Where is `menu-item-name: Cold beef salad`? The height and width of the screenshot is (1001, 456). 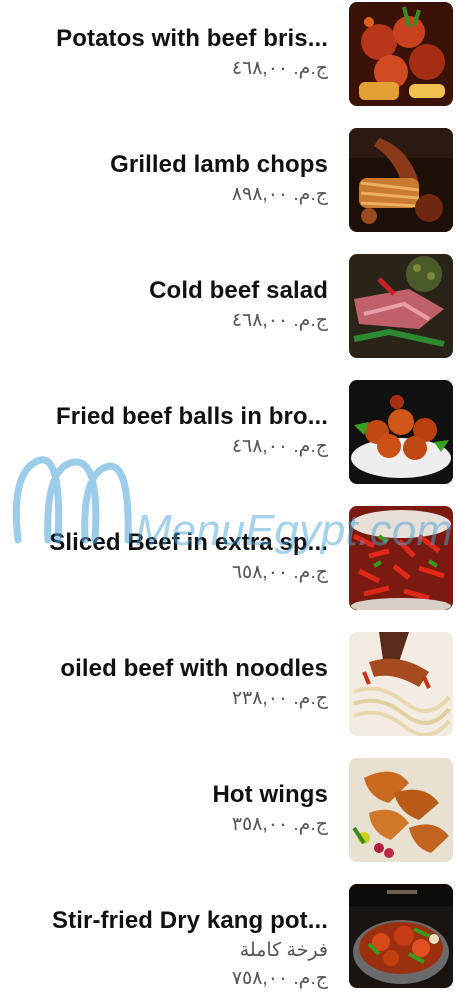
menu-item-name: Cold beef salad is located at coordinates (238, 290).